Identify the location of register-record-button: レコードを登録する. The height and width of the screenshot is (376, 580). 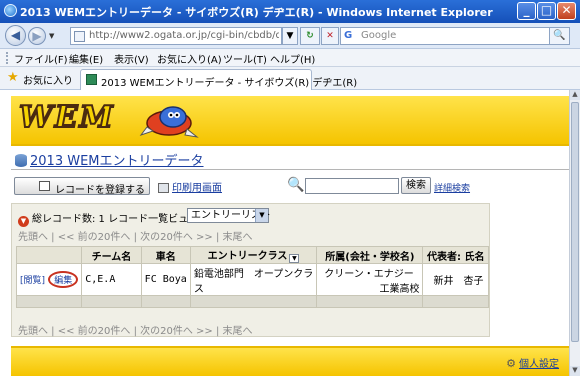
(82, 186).